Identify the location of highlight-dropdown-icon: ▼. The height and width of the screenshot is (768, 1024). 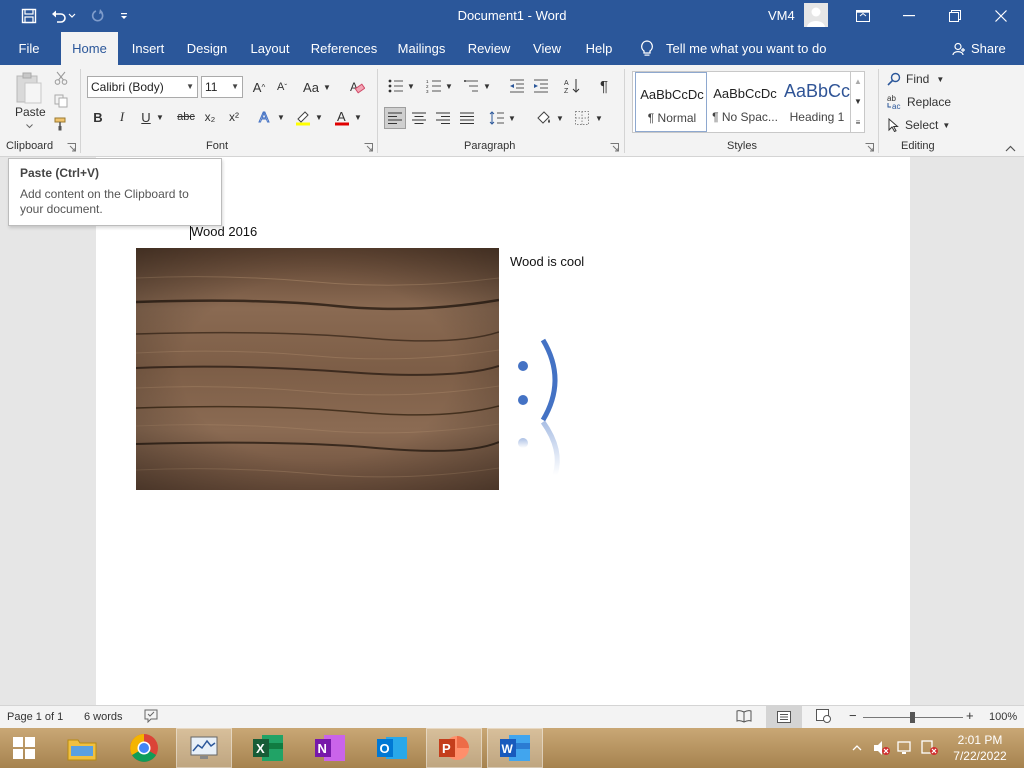
(319, 117).